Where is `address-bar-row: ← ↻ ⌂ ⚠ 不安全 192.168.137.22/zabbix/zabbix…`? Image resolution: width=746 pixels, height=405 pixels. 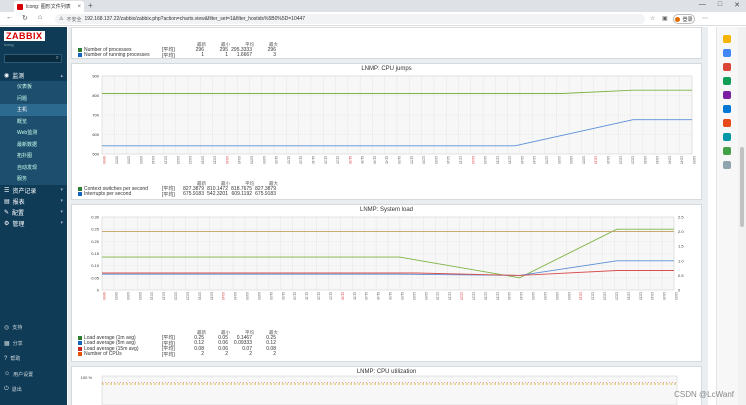
address-bar-row: ← ↻ ⌂ ⚠ 不安全 192.168.137.22/zabbix/zabbix… is located at coordinates (373, 19).